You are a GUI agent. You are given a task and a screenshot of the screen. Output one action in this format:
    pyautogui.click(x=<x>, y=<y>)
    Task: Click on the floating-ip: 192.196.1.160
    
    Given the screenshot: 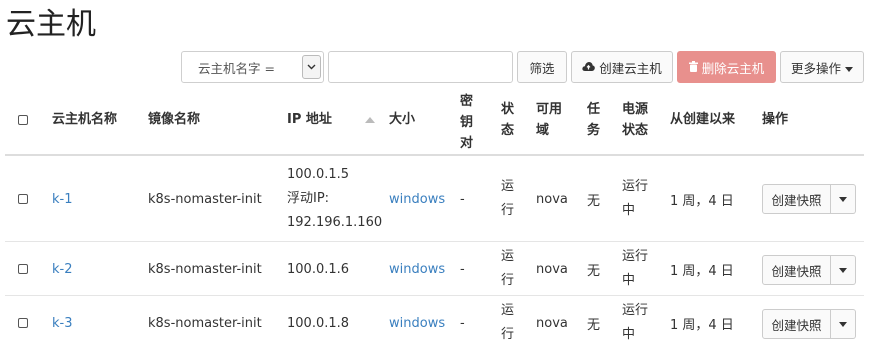 What is the action you would take?
    pyautogui.click(x=335, y=222)
    